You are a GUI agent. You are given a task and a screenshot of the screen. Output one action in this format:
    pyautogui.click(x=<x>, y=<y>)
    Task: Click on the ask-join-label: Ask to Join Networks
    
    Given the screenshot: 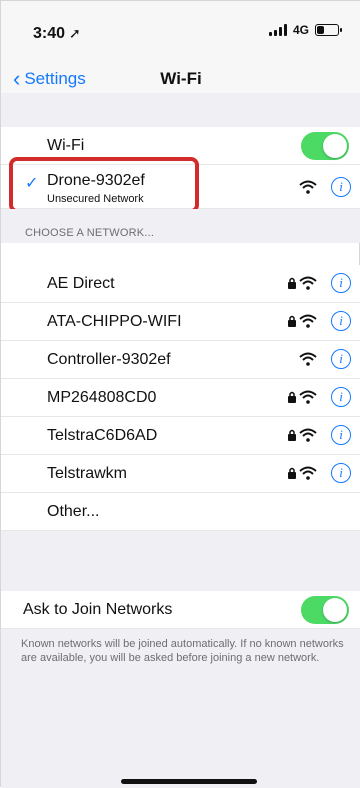 What is the action you would take?
    pyautogui.click(x=98, y=609)
    